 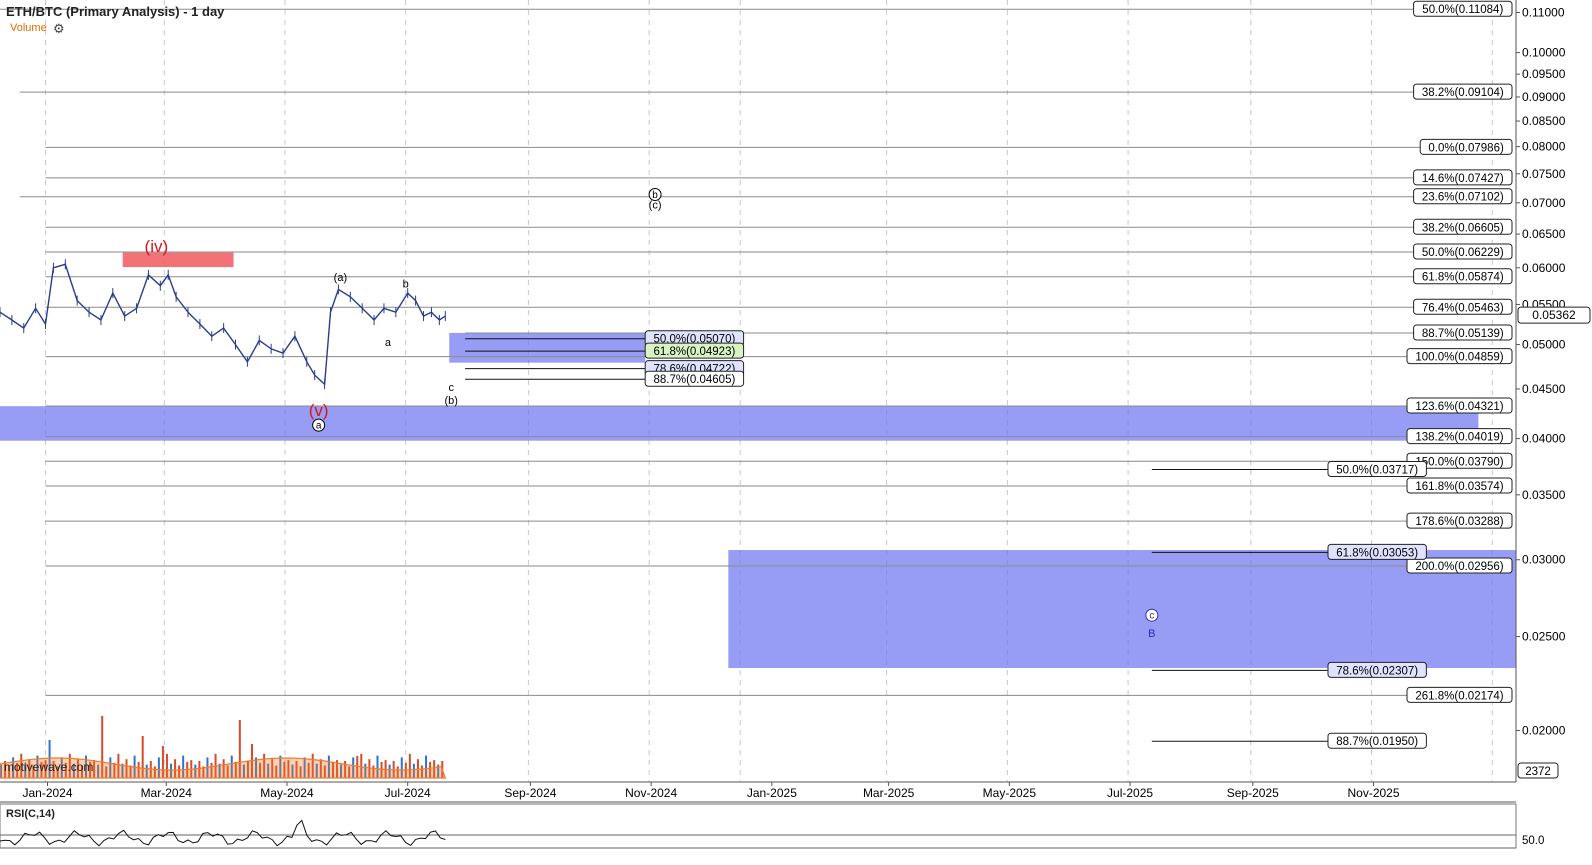 What do you see at coordinates (406, 284) in the screenshot?
I see `wave-label: b` at bounding box center [406, 284].